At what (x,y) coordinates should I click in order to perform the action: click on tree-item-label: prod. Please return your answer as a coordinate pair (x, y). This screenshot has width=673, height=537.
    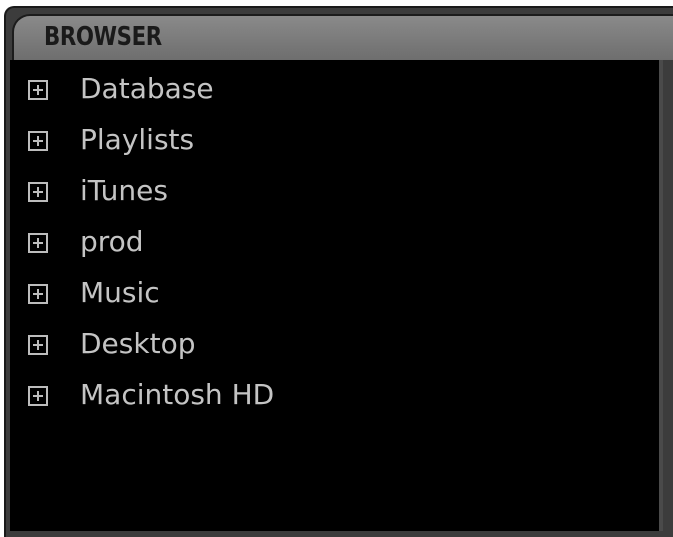
    Looking at the image, I should click on (112, 241).